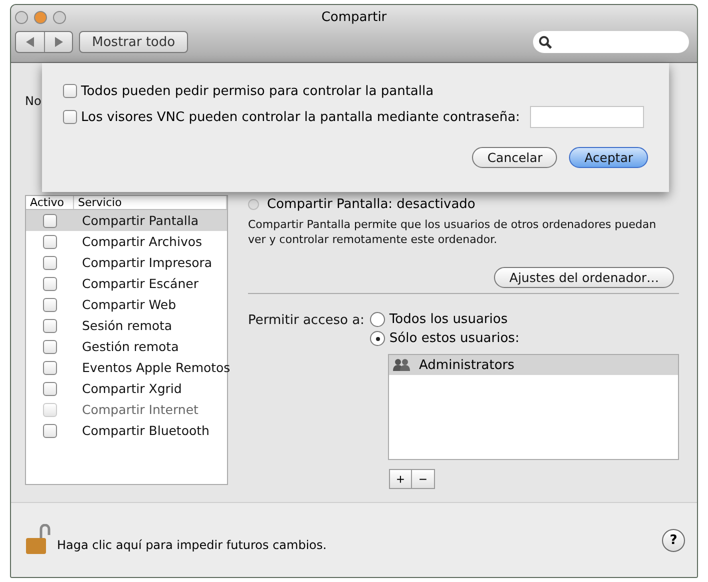  Describe the element at coordinates (59, 17) in the screenshot. I see `zoom-button` at that location.